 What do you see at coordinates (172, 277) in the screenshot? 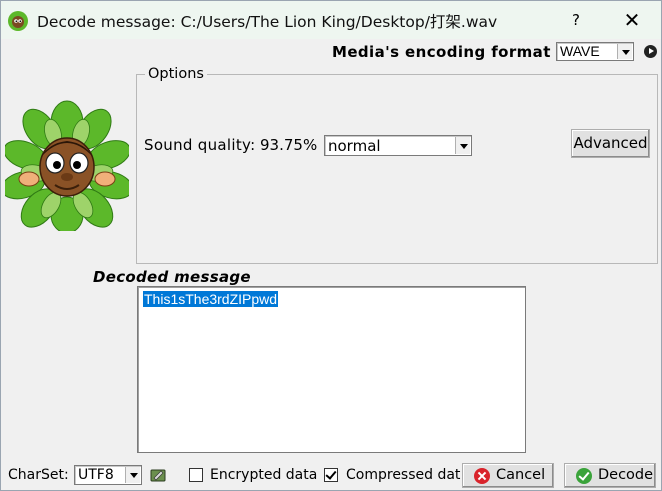
I see `decoded-message-label: Decoded message` at bounding box center [172, 277].